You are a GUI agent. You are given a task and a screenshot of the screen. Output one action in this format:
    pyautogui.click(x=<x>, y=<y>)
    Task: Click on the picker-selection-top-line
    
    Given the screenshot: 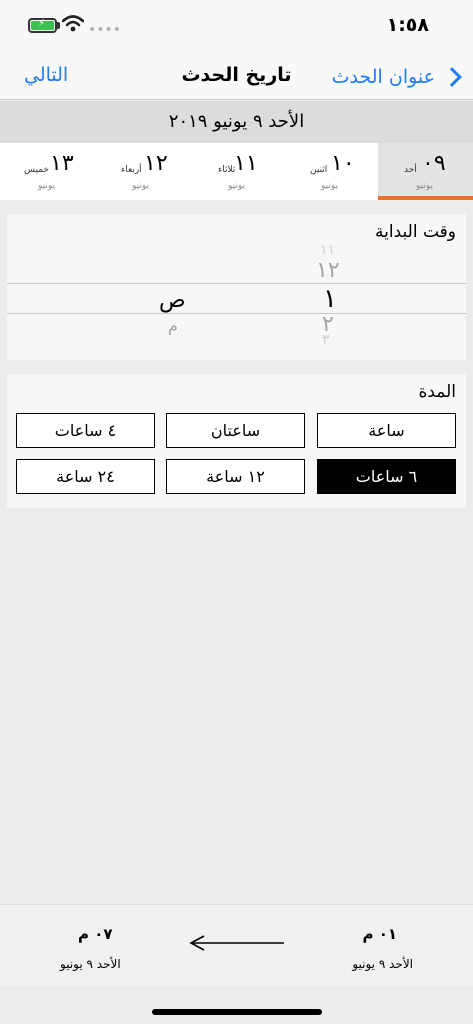 What is the action you would take?
    pyautogui.click(x=236, y=283)
    